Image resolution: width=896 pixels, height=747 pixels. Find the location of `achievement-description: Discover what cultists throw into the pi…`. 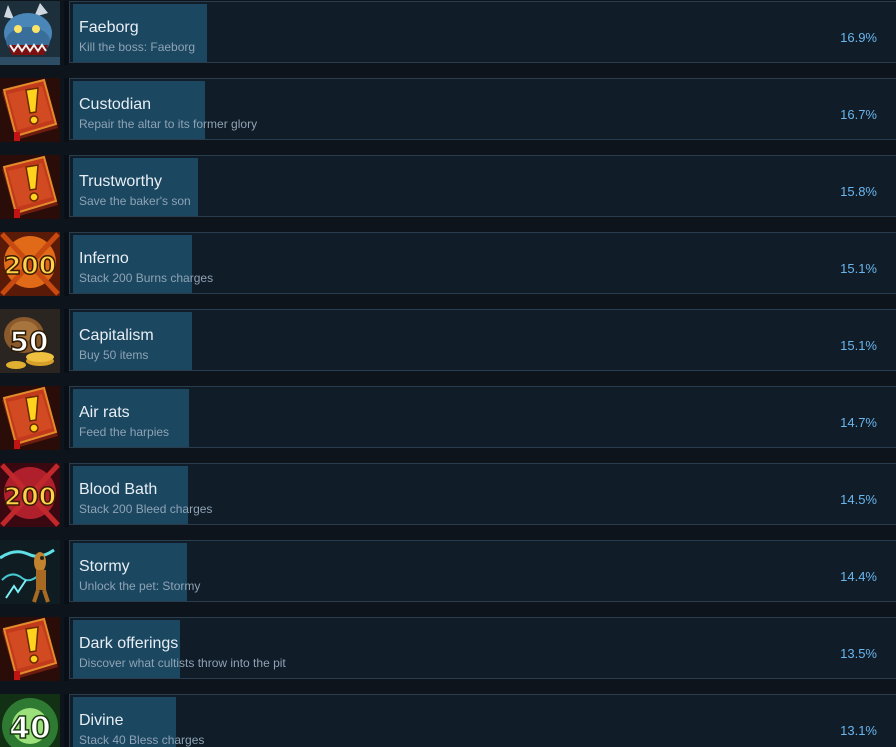

achievement-description: Discover what cultists throw into the pi… is located at coordinates (182, 663).